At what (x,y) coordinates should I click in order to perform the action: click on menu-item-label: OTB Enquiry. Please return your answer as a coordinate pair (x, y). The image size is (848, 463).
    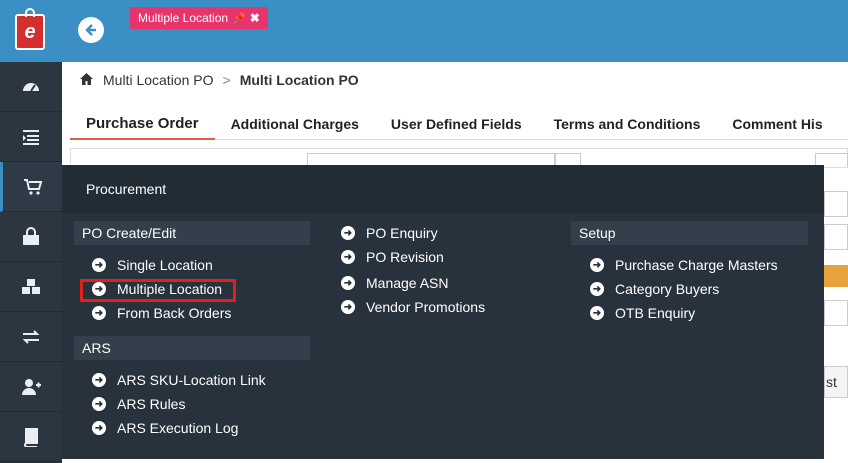
    Looking at the image, I should click on (655, 313).